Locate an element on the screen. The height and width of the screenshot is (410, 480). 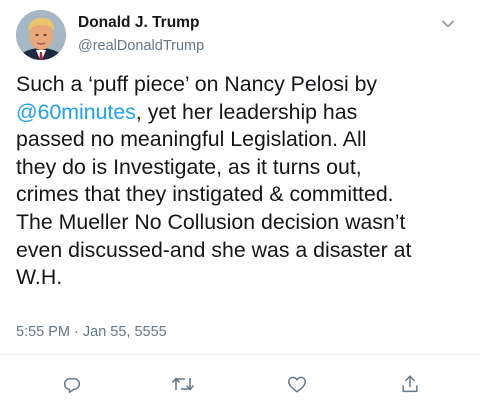
tweet-text-line: they do is Investigate, as it turns out, is located at coordinates (244, 168).